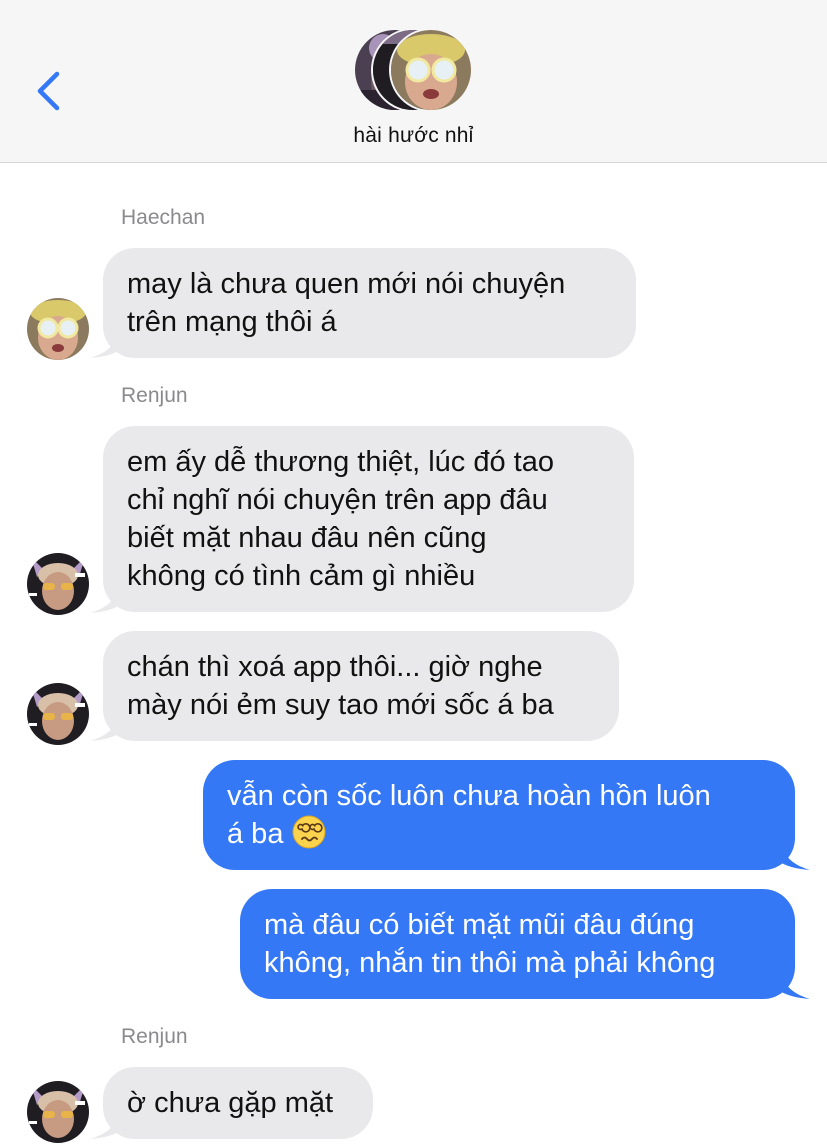  What do you see at coordinates (431, 70) in the screenshot?
I see `group-member-avatar` at bounding box center [431, 70].